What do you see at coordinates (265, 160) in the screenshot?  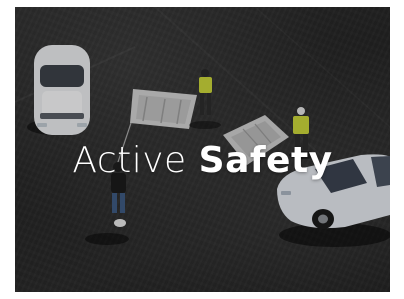 I see `headline-bold-word: Safety` at bounding box center [265, 160].